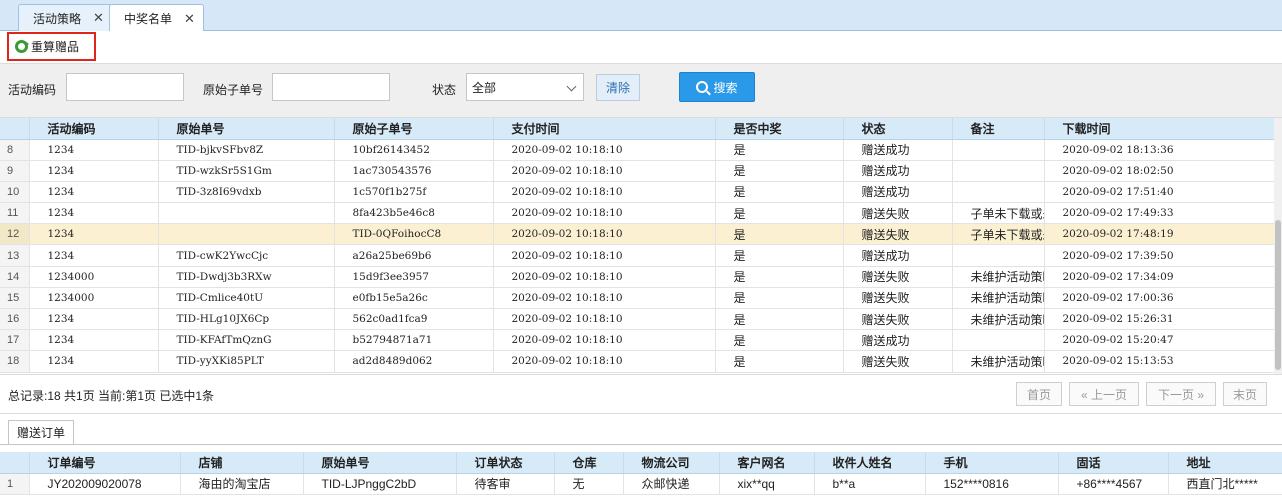 Image resolution: width=1282 pixels, height=500 pixels. Describe the element at coordinates (898, 129) in the screenshot. I see `column-header: 状态` at that location.